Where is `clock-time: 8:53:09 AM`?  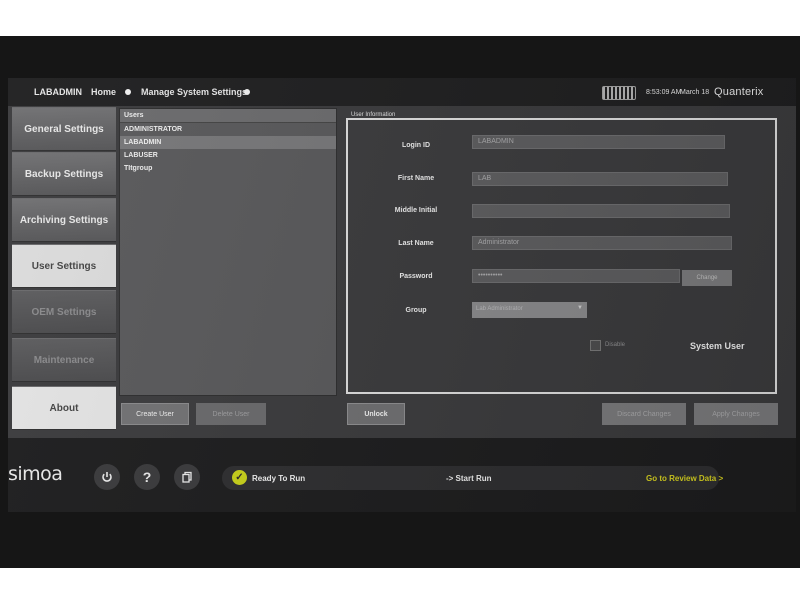 clock-time: 8:53:09 AM is located at coordinates (664, 92).